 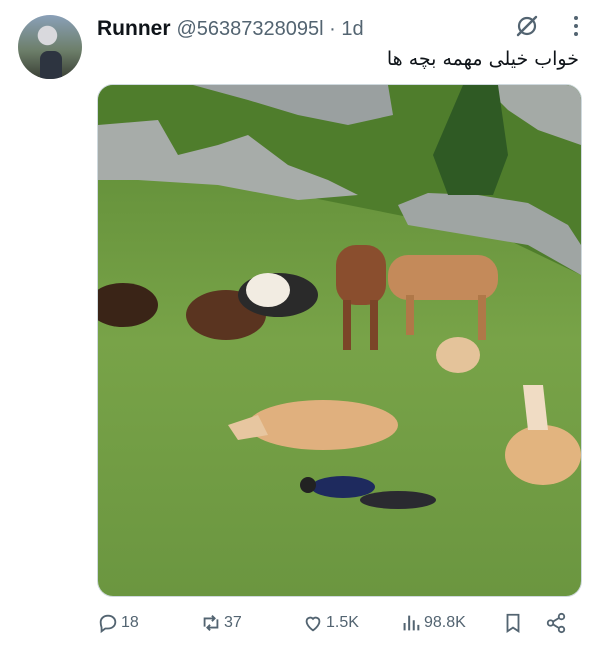 What do you see at coordinates (108, 624) in the screenshot?
I see `reply-icon` at bounding box center [108, 624].